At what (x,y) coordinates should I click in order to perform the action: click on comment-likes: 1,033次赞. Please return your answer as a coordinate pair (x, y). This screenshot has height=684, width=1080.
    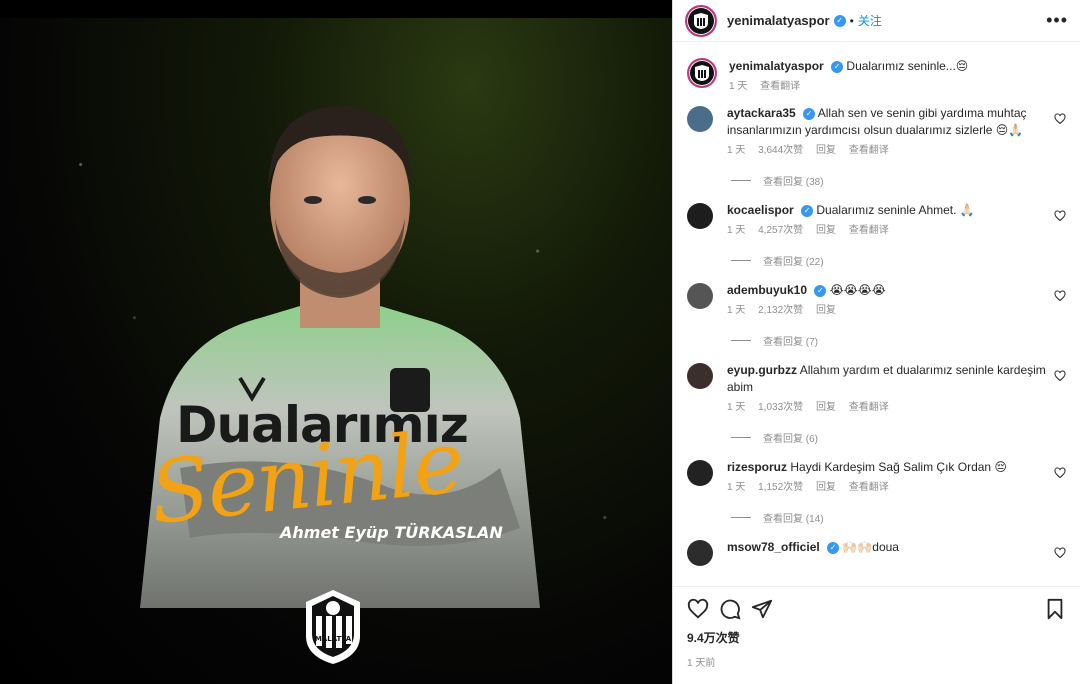
    Looking at the image, I should click on (780, 407).